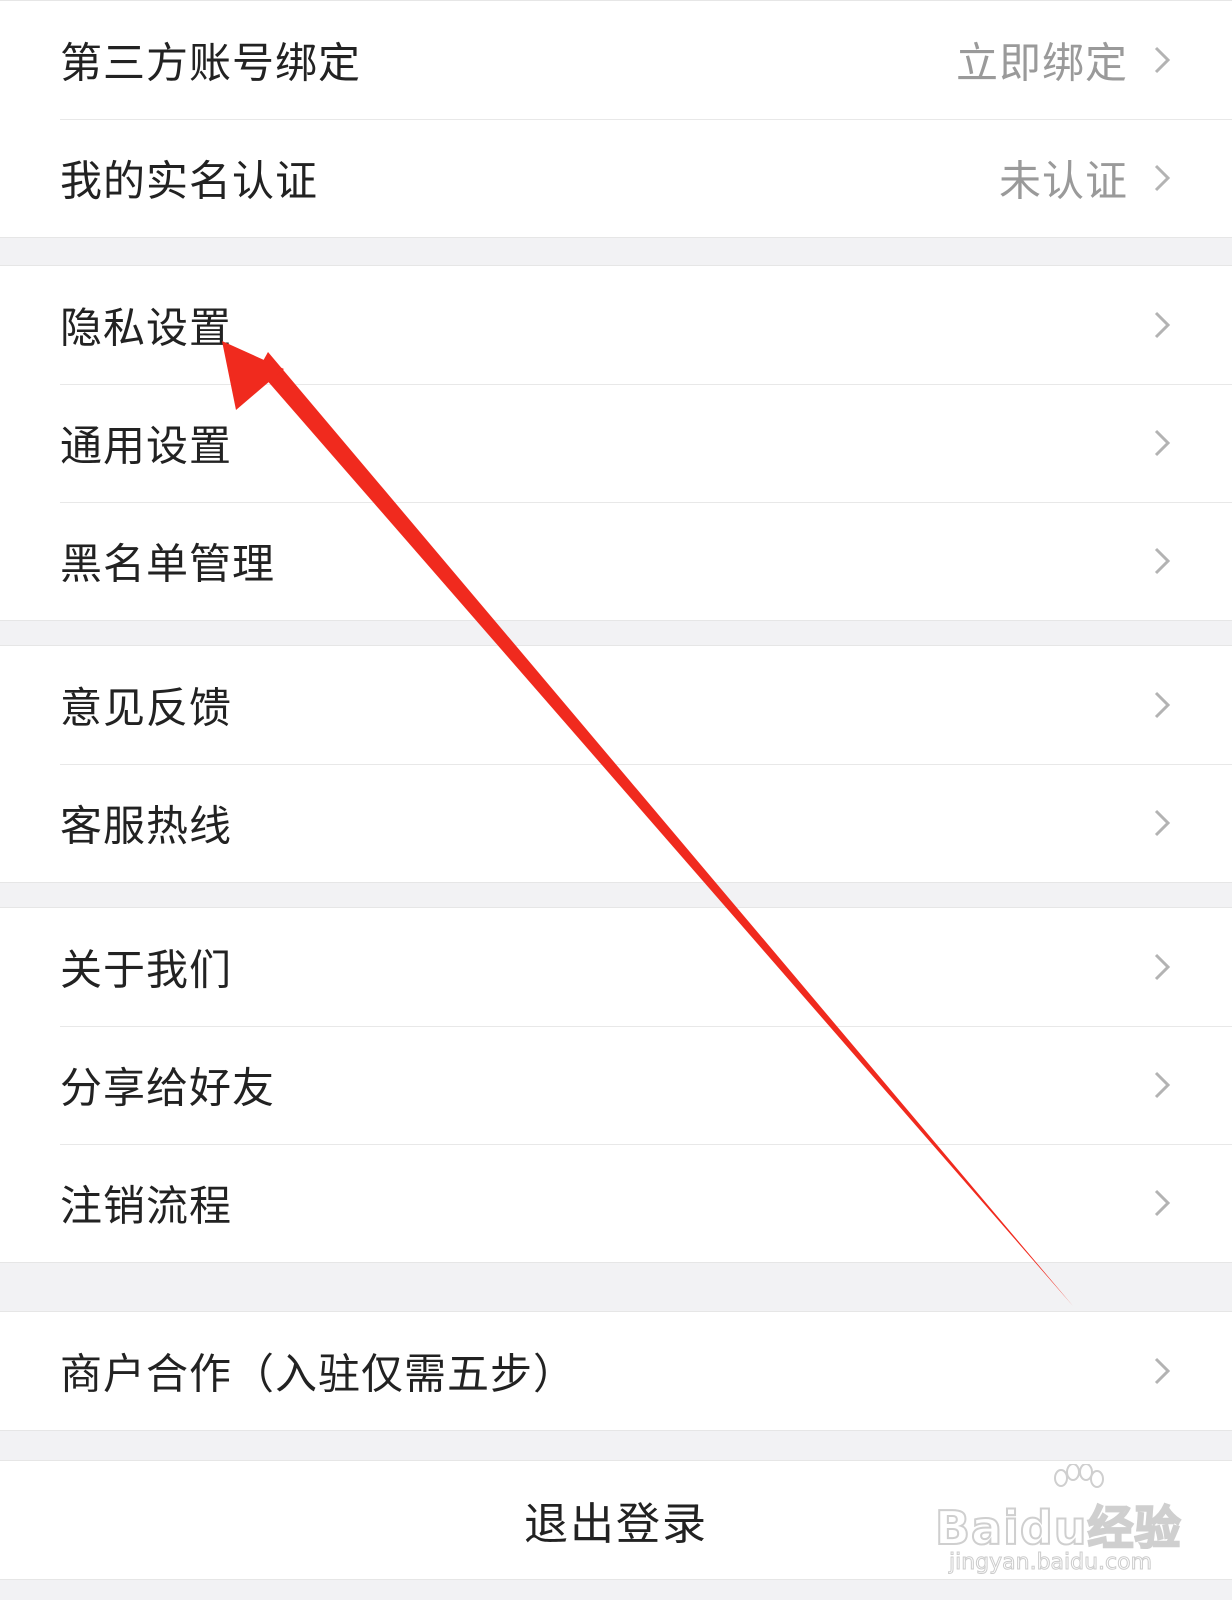 Image resolution: width=1232 pixels, height=1600 pixels. I want to click on row-customer-hotline: 客服热线, so click(616, 823).